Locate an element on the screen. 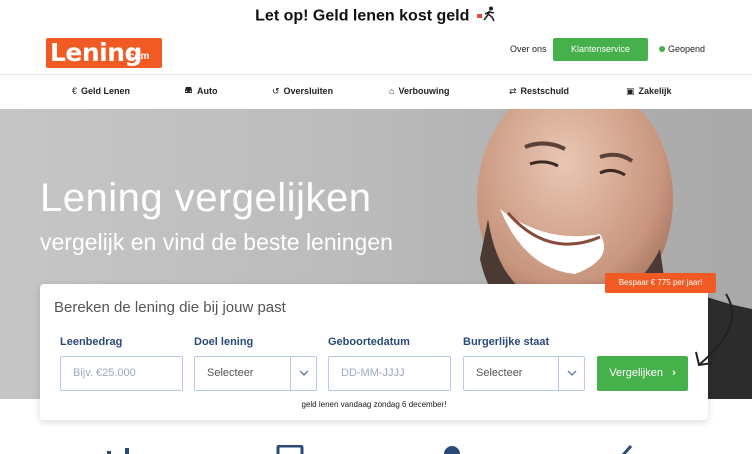 This screenshot has height=454, width=752. home-icon: ⌂ is located at coordinates (392, 91).